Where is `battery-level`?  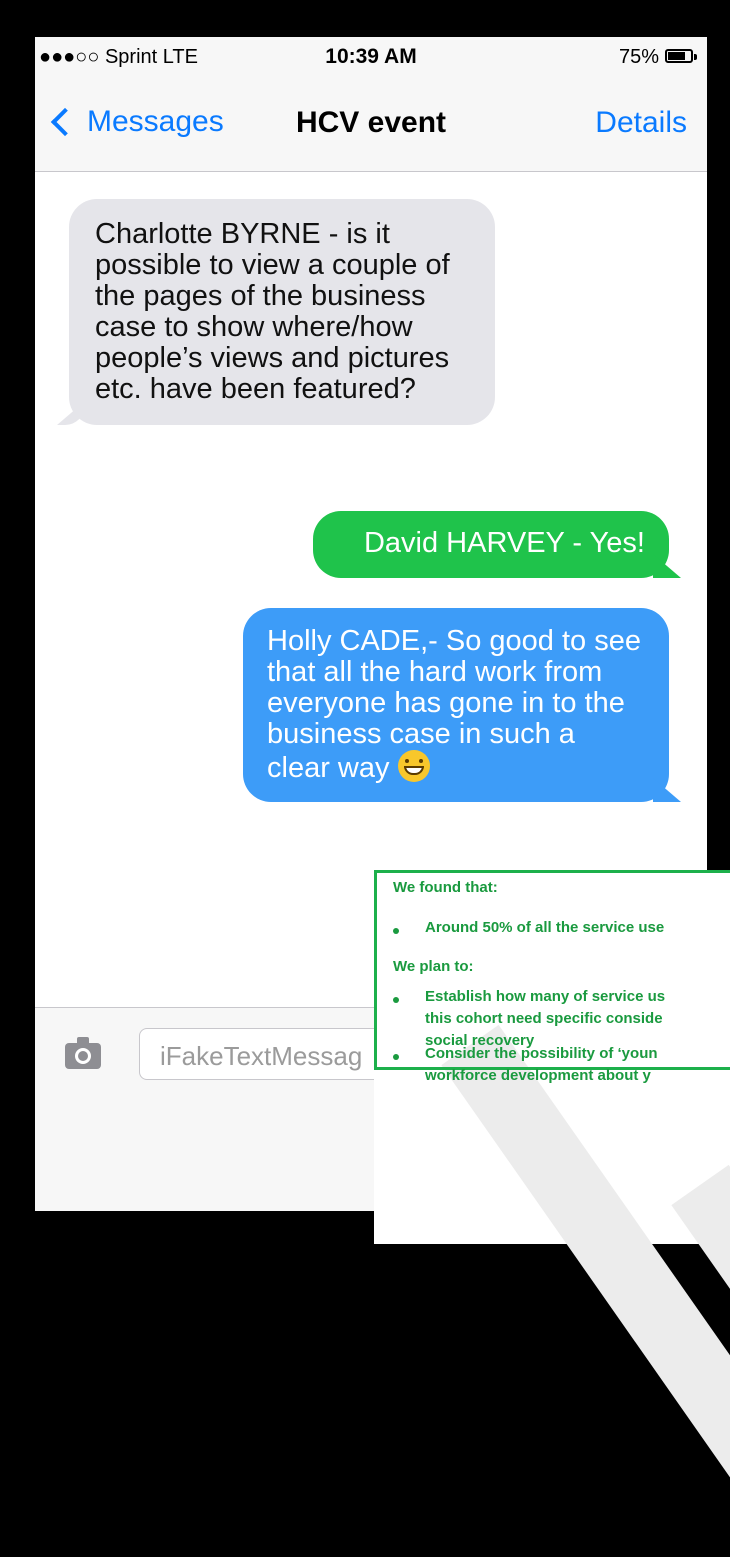 battery-level is located at coordinates (676, 56).